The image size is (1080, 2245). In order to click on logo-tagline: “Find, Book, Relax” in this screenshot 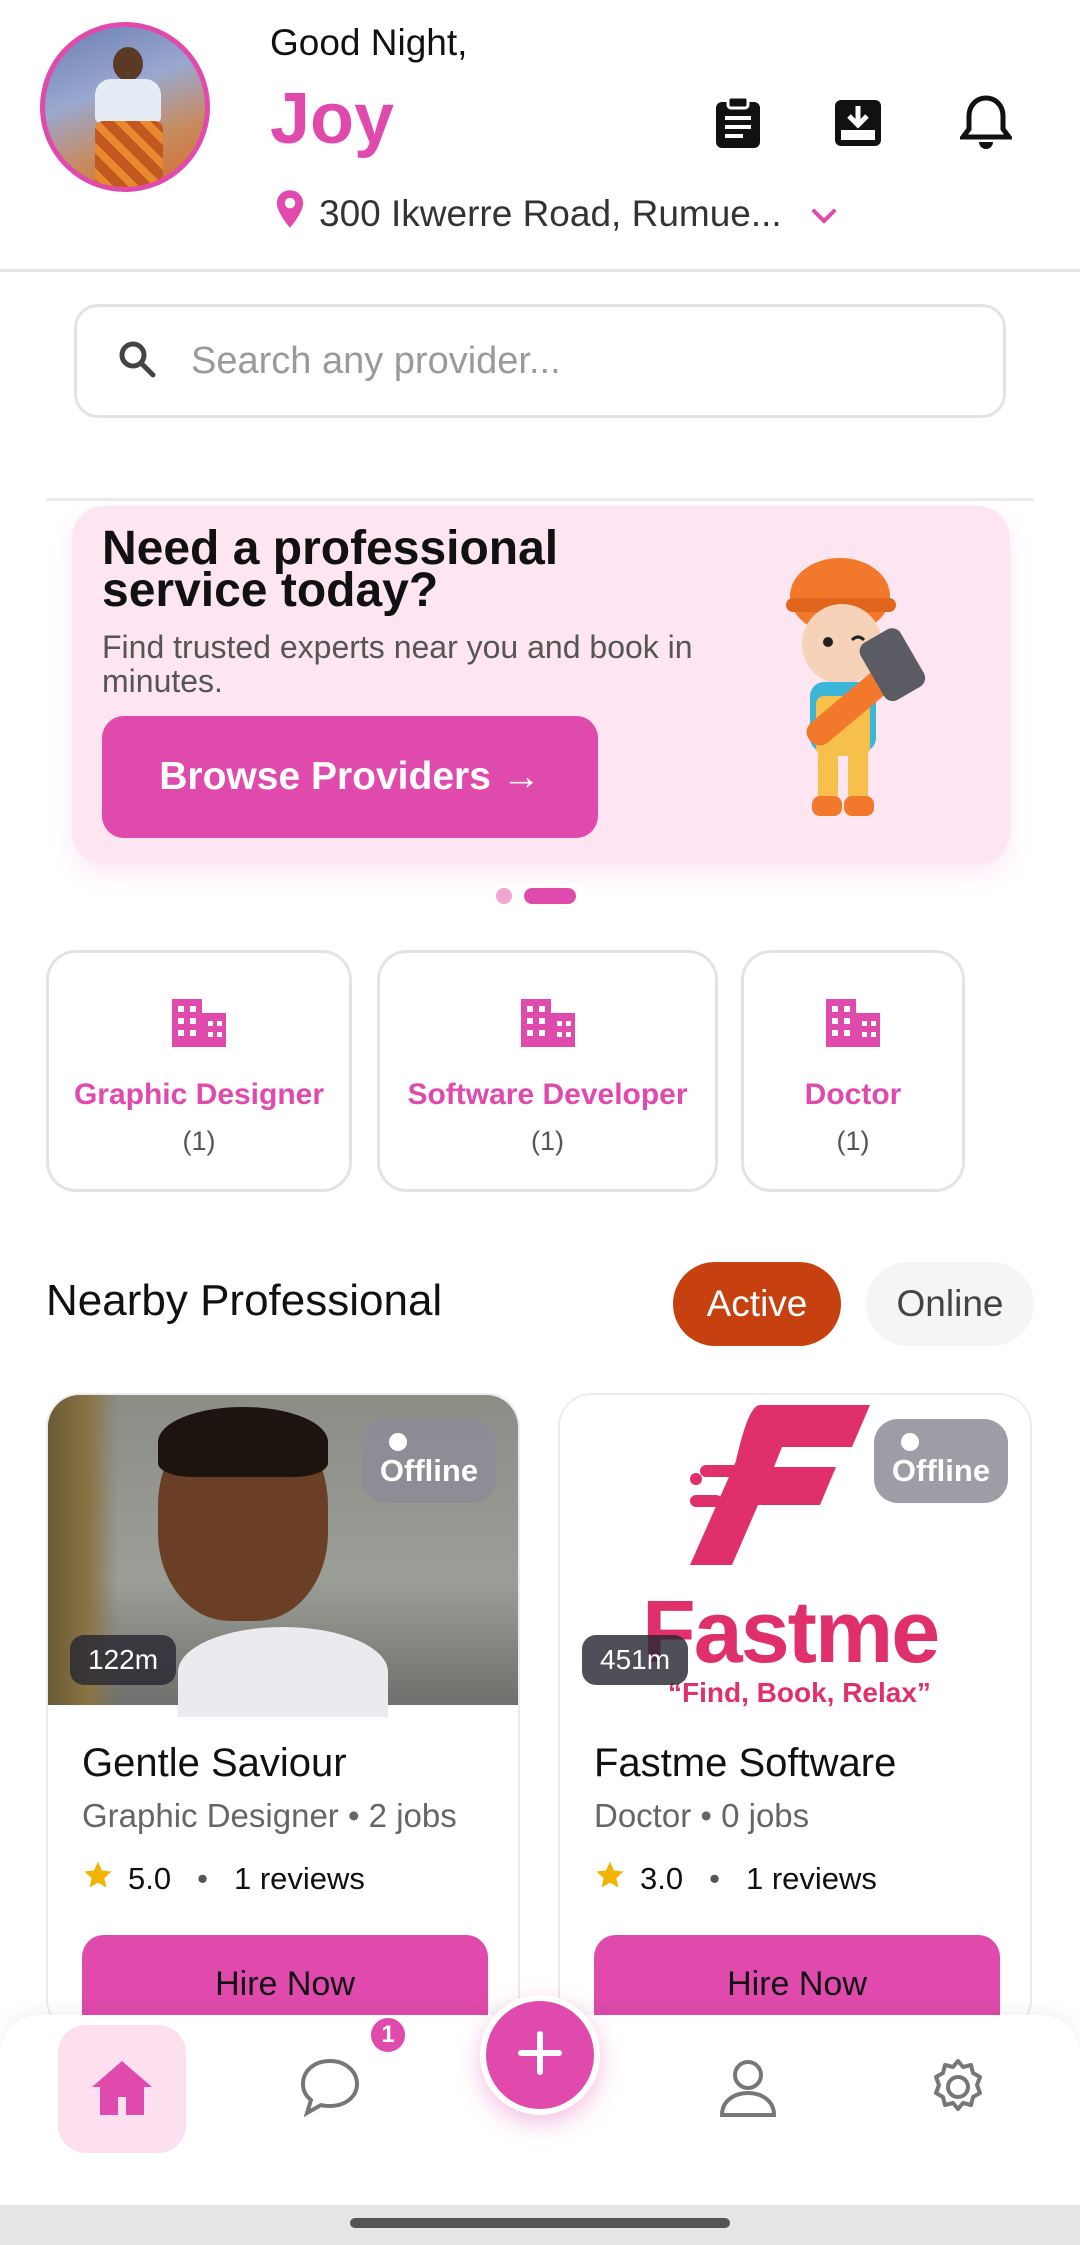, I will do `click(799, 1692)`.